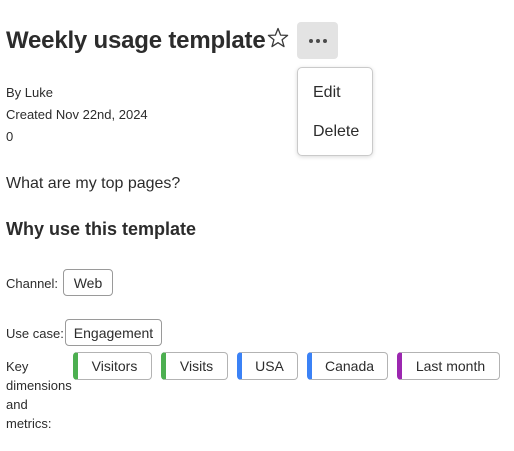  What do you see at coordinates (10, 136) in the screenshot?
I see `usage-count-text: 0` at bounding box center [10, 136].